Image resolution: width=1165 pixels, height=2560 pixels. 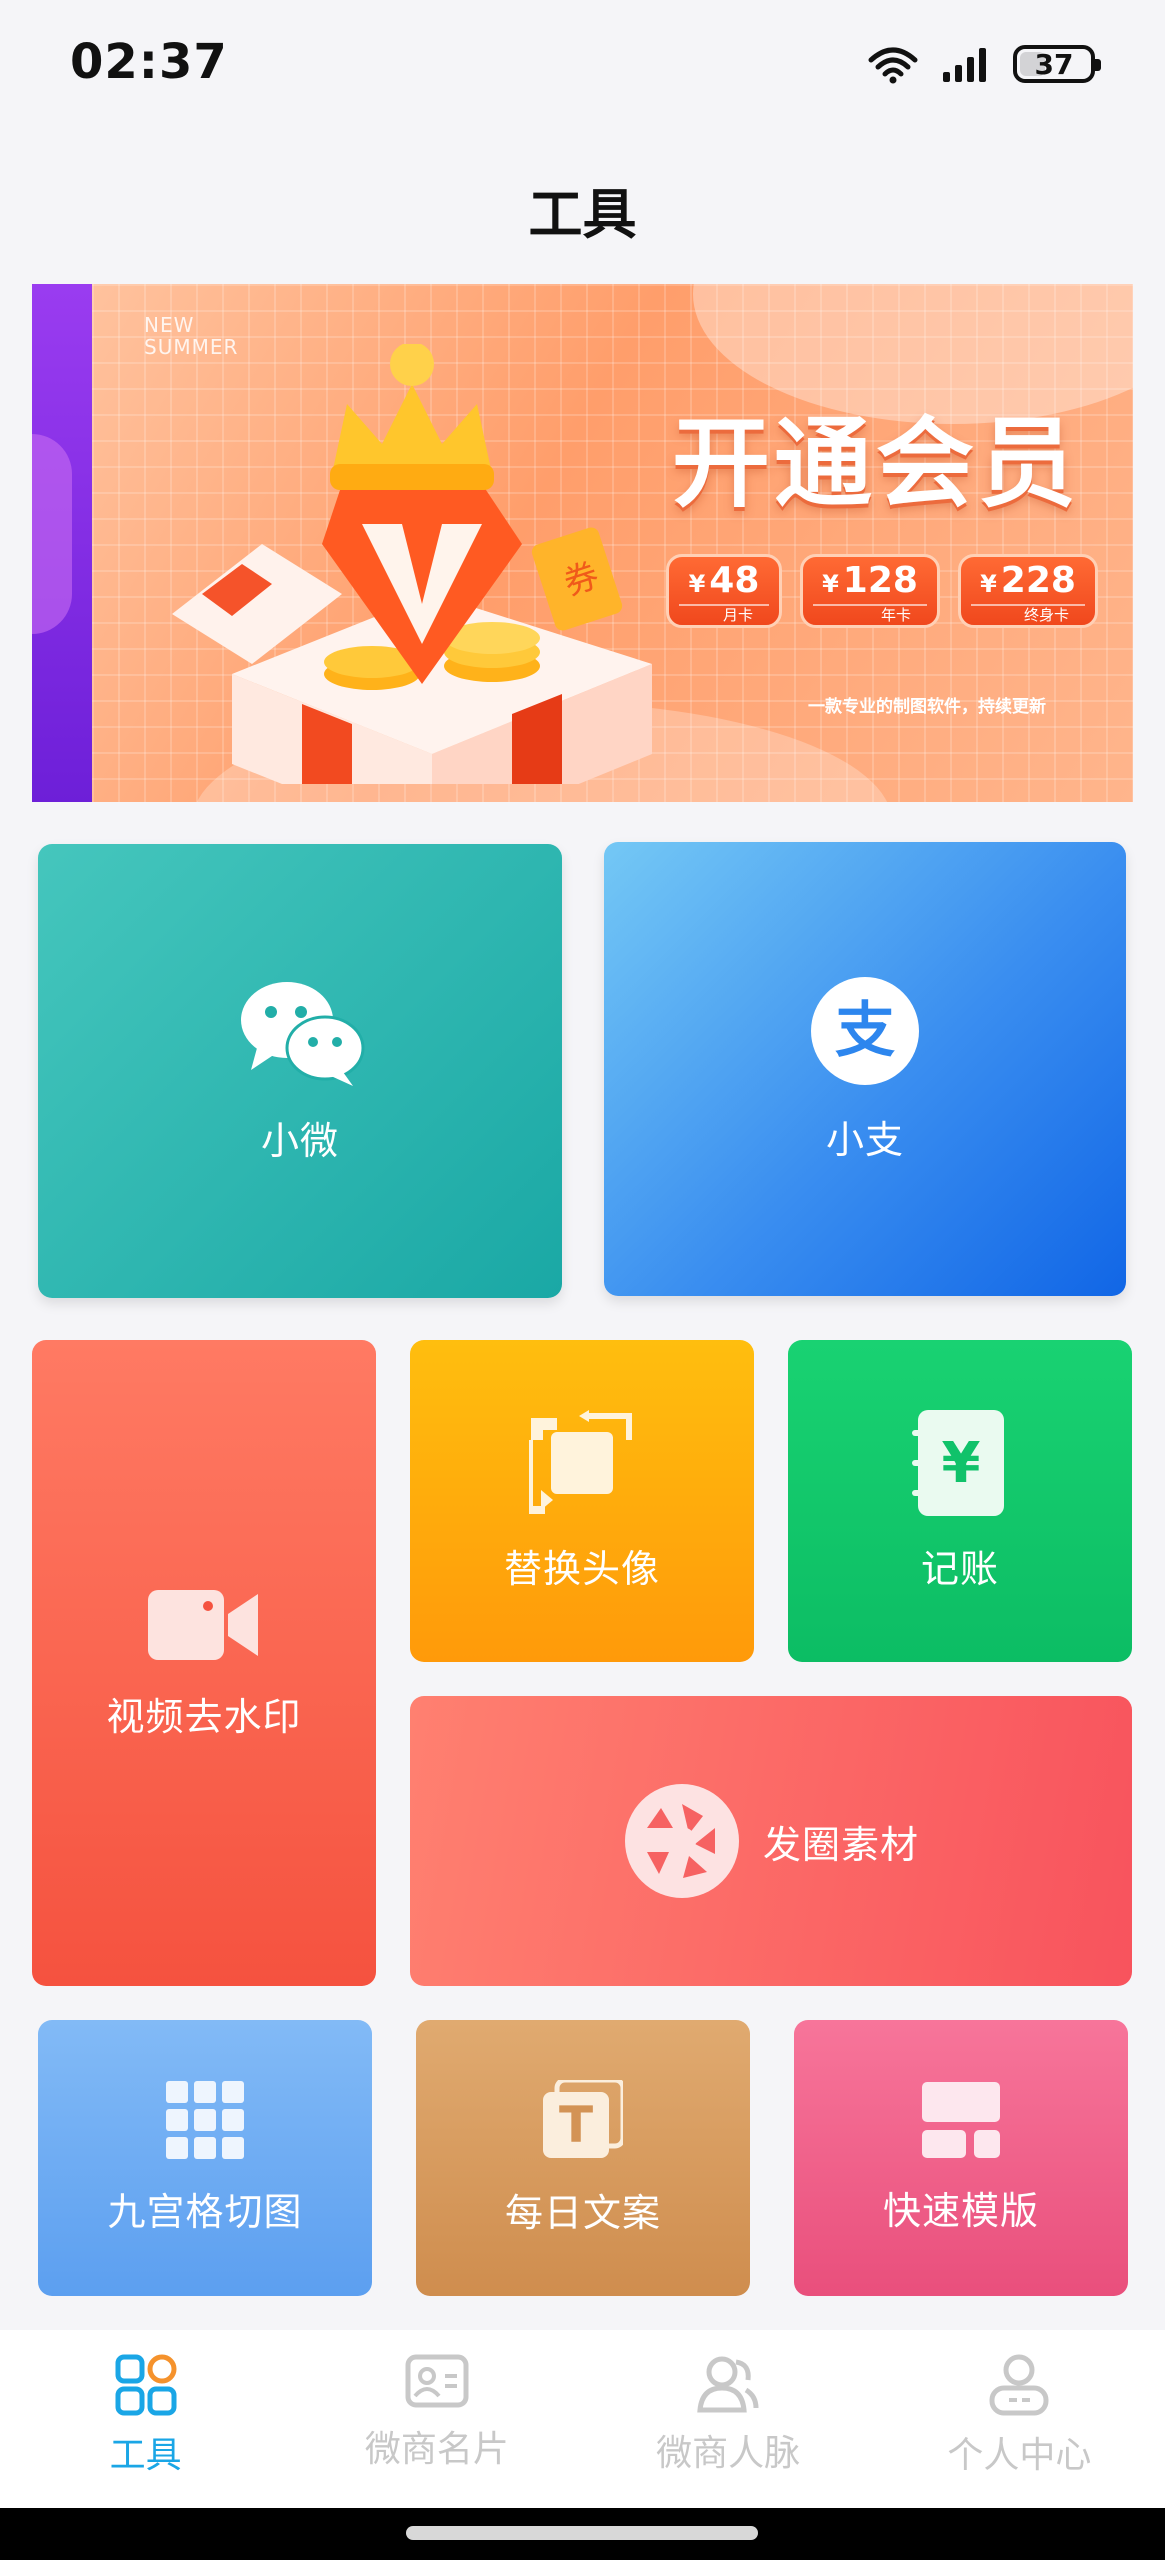 I want to click on tile-nine-grid: 九宫格切图, so click(x=205, y=2158).